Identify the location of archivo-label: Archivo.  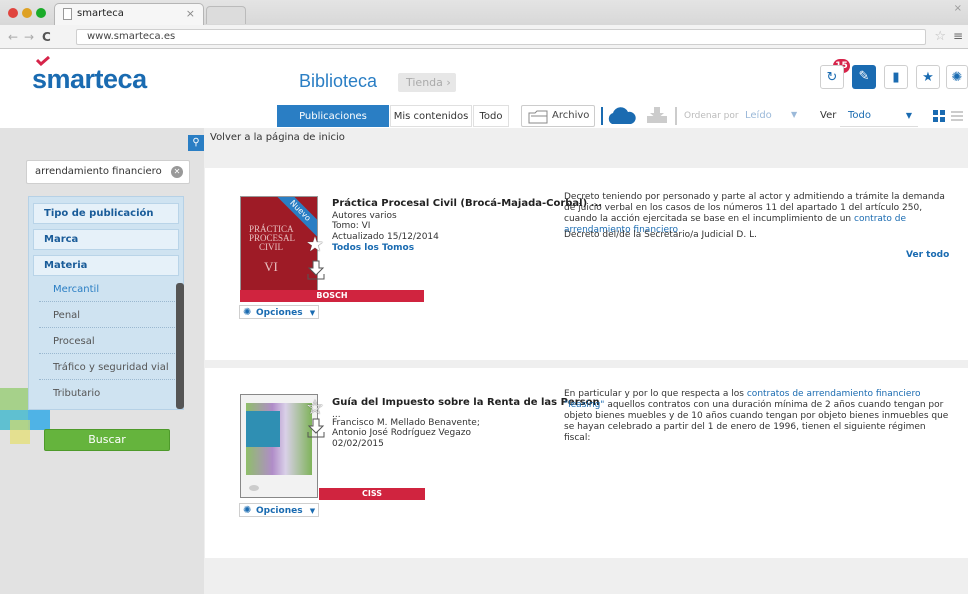
(571, 115).